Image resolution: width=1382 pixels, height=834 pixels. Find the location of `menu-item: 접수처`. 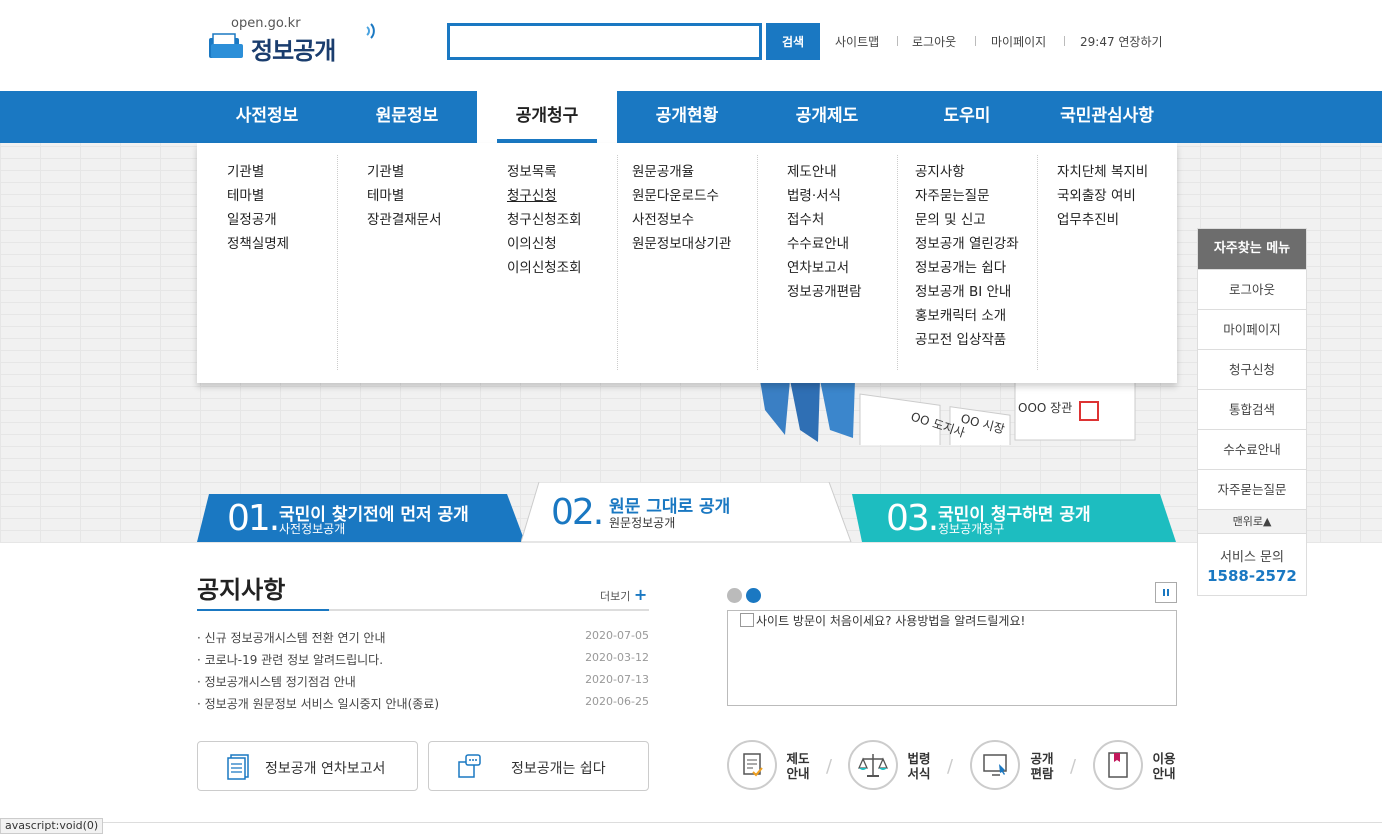

menu-item: 접수처 is located at coordinates (824, 220).